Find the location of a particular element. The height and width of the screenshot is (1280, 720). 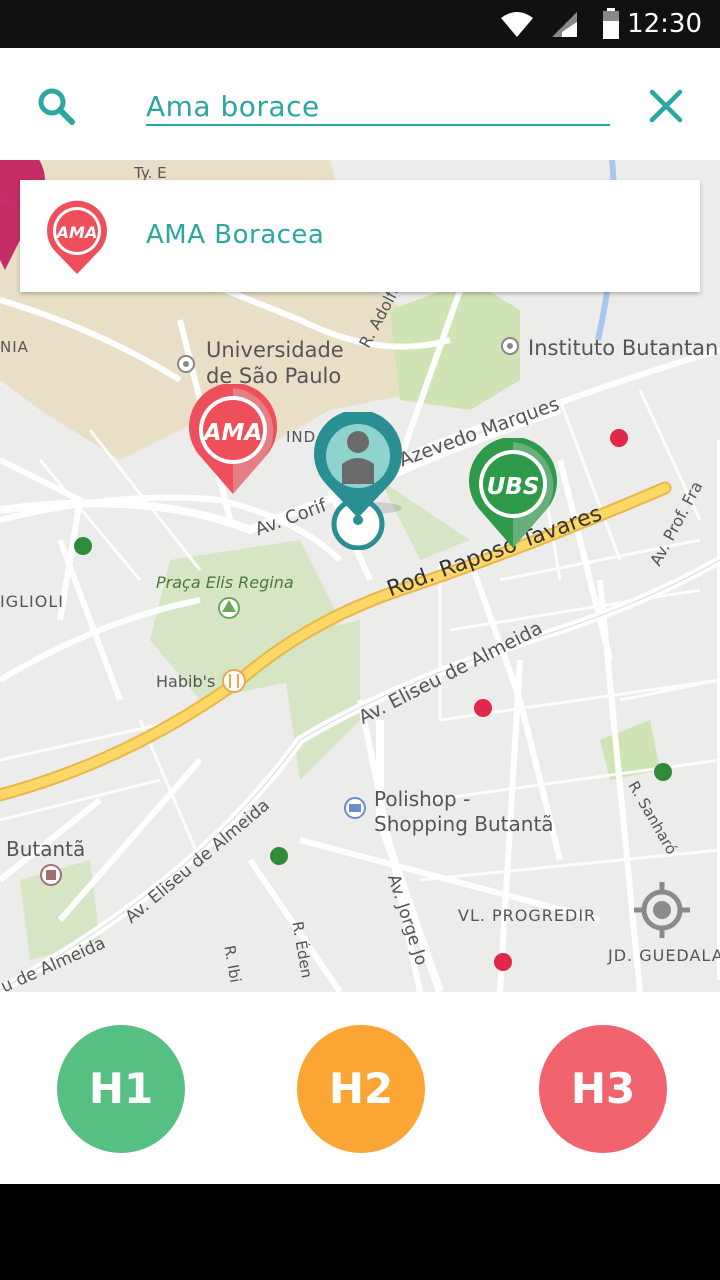

map-label: JD. GUEDALA is located at coordinates (664, 955).